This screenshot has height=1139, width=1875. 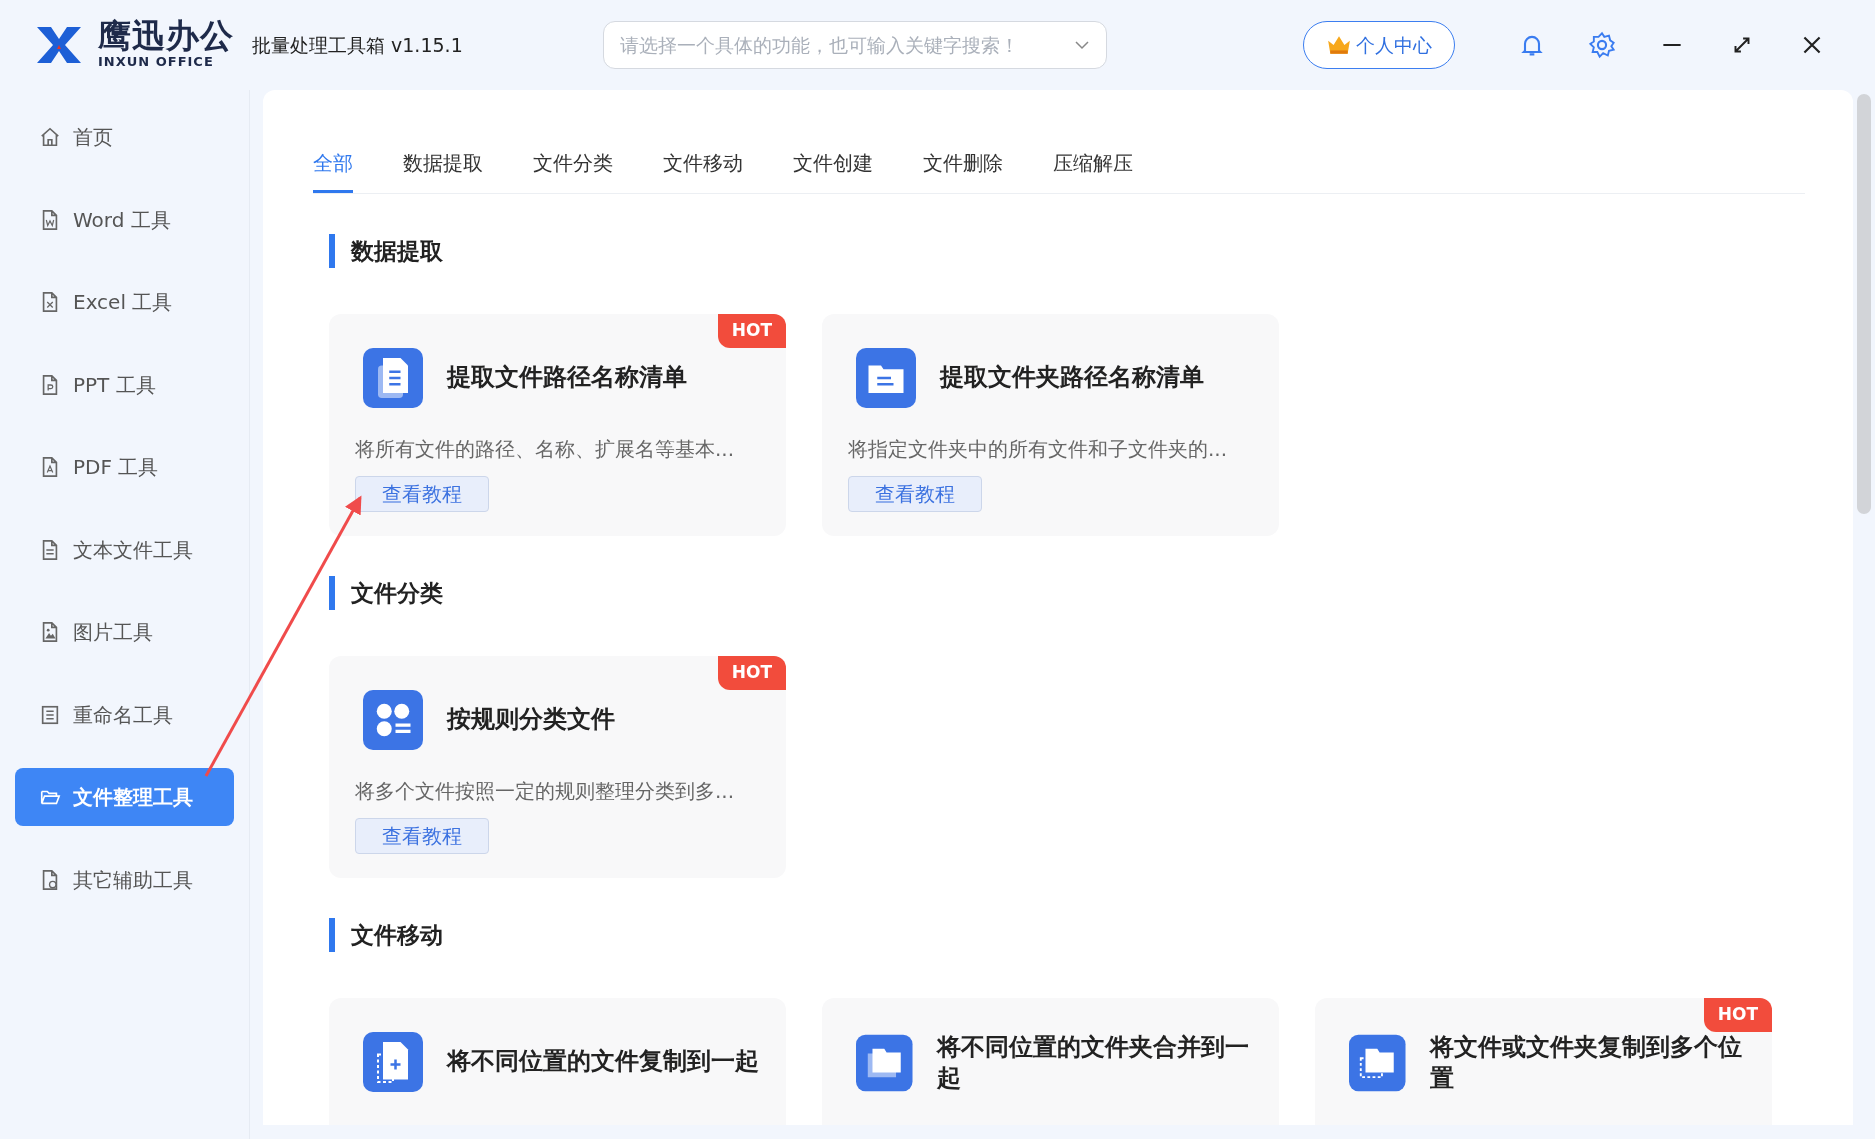 I want to click on scrollbar-thumb, so click(x=1864, y=304).